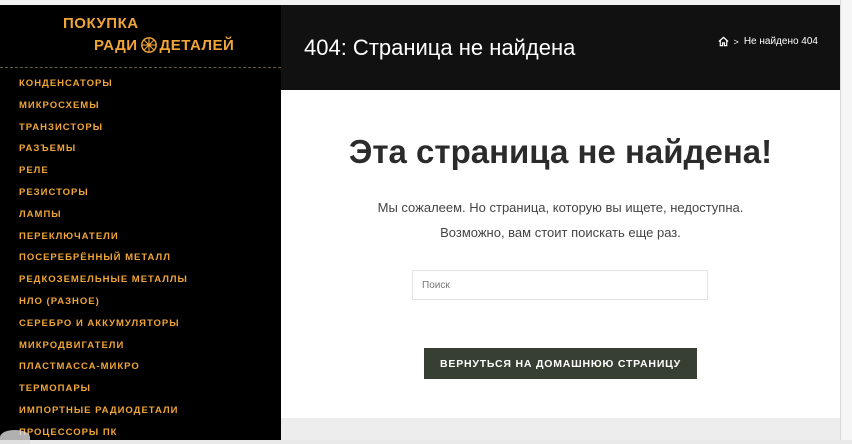 The image size is (852, 444). Describe the element at coordinates (103, 411) in the screenshot. I see `menu-item-imported-parts: ИМПОРТНЫЕ РАДИОДЕТАЛИ` at that location.